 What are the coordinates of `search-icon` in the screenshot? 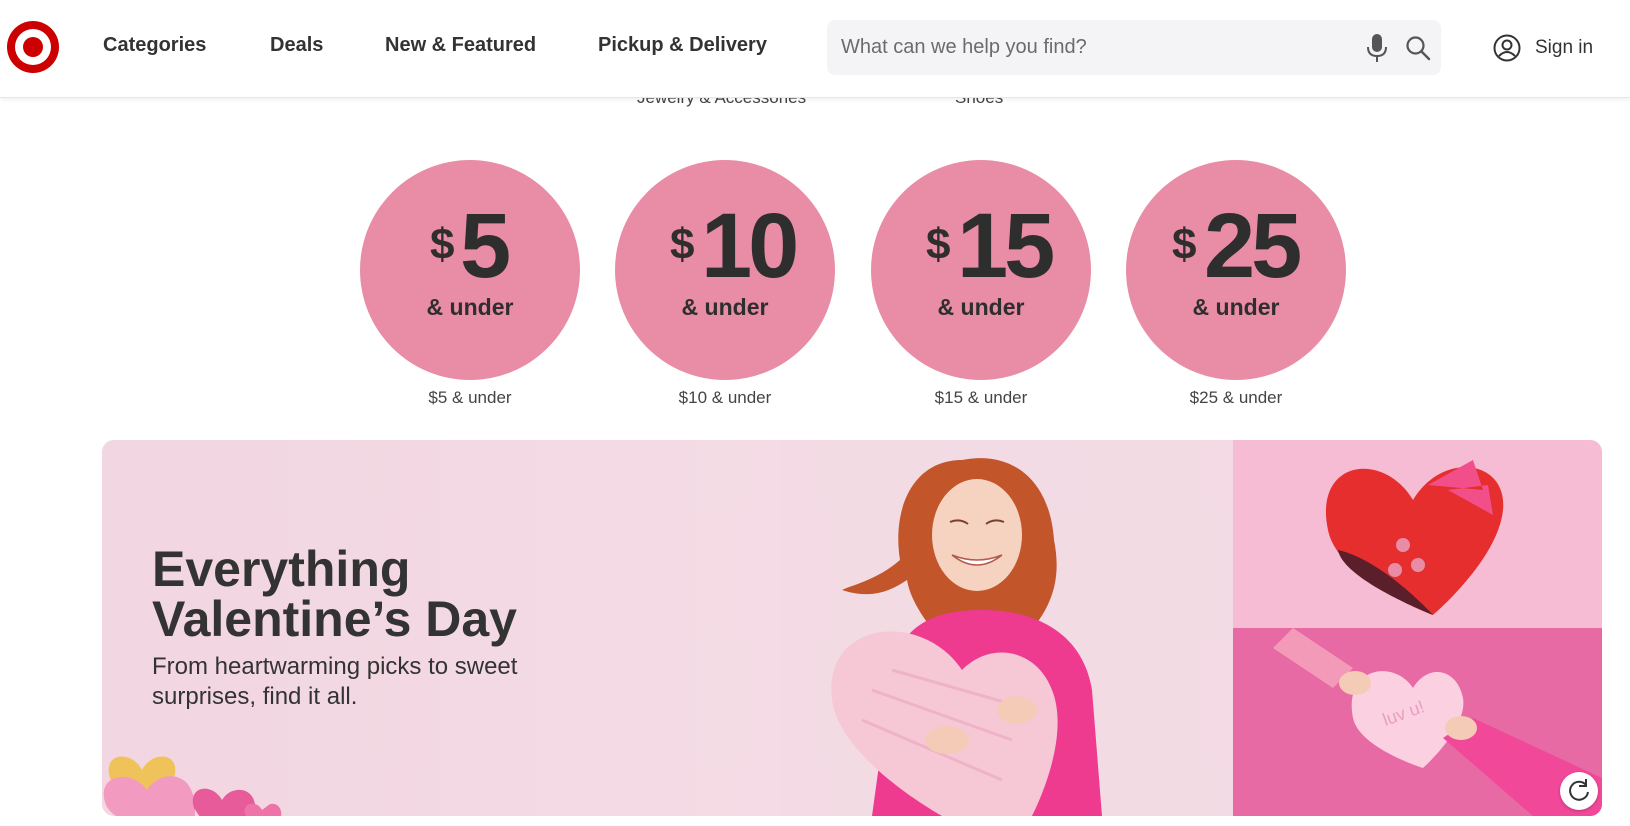 It's located at (1418, 48).